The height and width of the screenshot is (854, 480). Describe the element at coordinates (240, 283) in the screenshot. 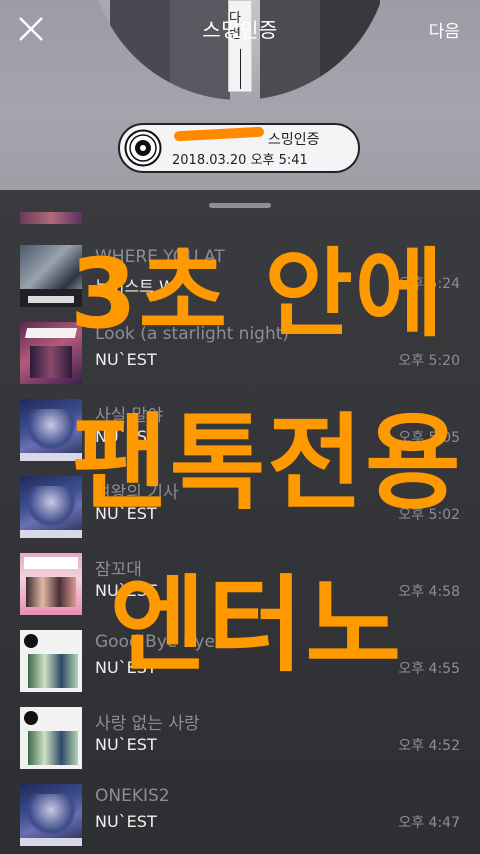

I see `song-row: WHERE YOU AT 뉴이스트 W 오후 5:24` at that location.